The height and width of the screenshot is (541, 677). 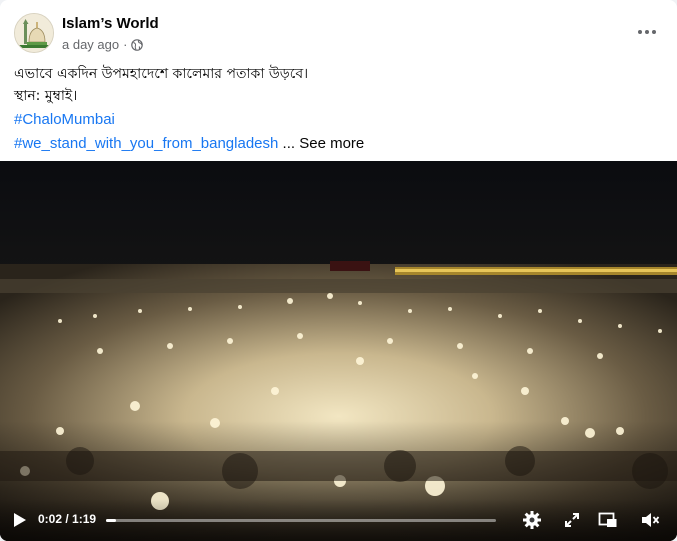 I want to click on hashtag-link: #we_stand_with_you_from_bangladesh, so click(x=146, y=144).